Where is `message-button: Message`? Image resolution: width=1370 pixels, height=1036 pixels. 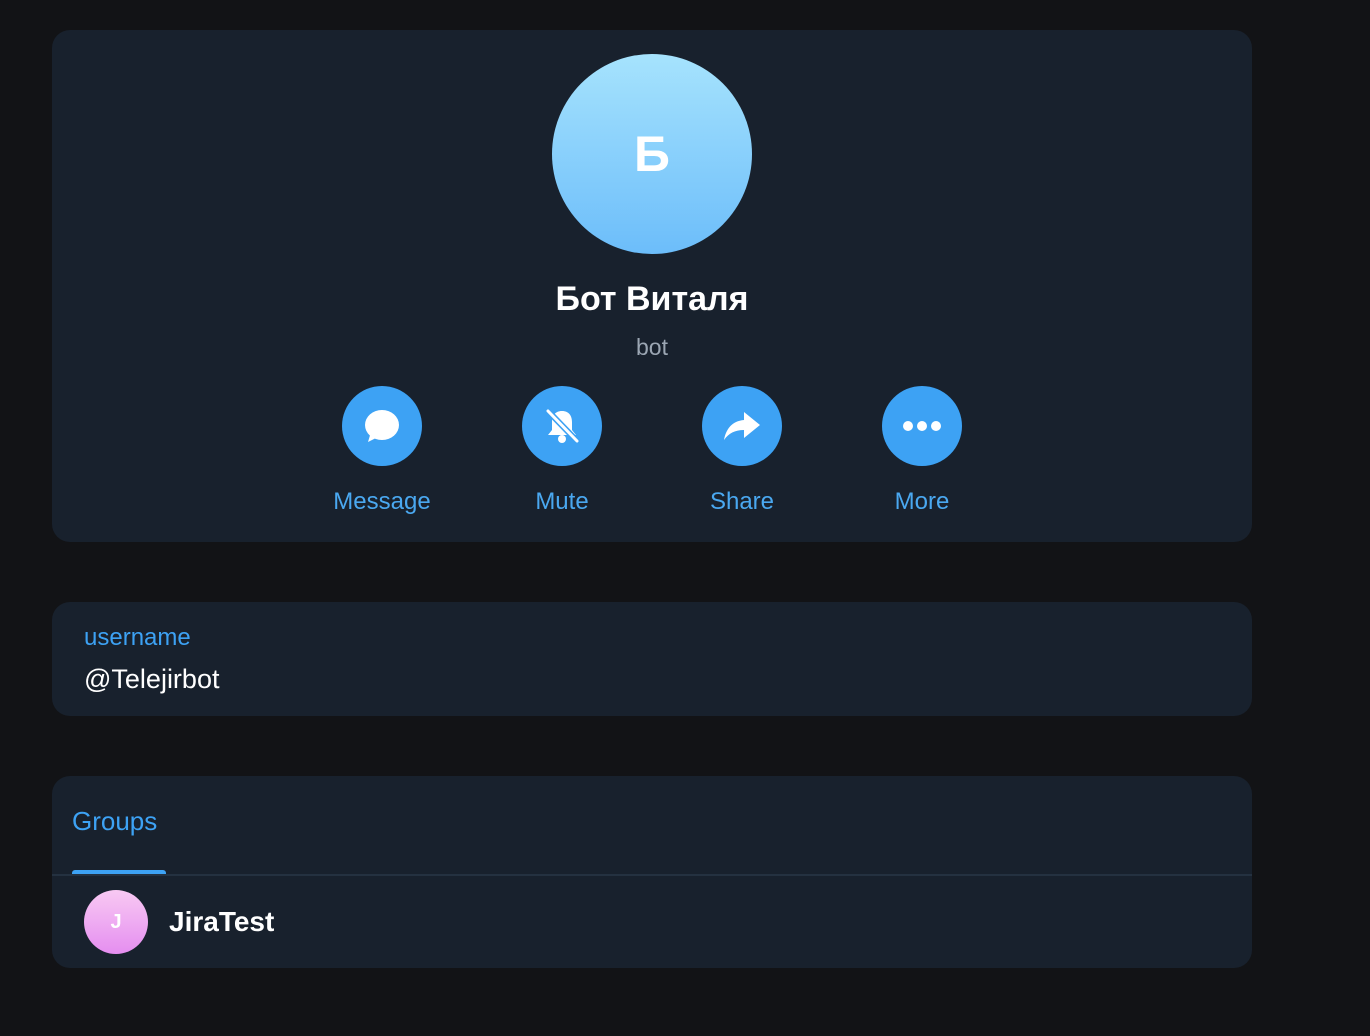 message-button: Message is located at coordinates (382, 456).